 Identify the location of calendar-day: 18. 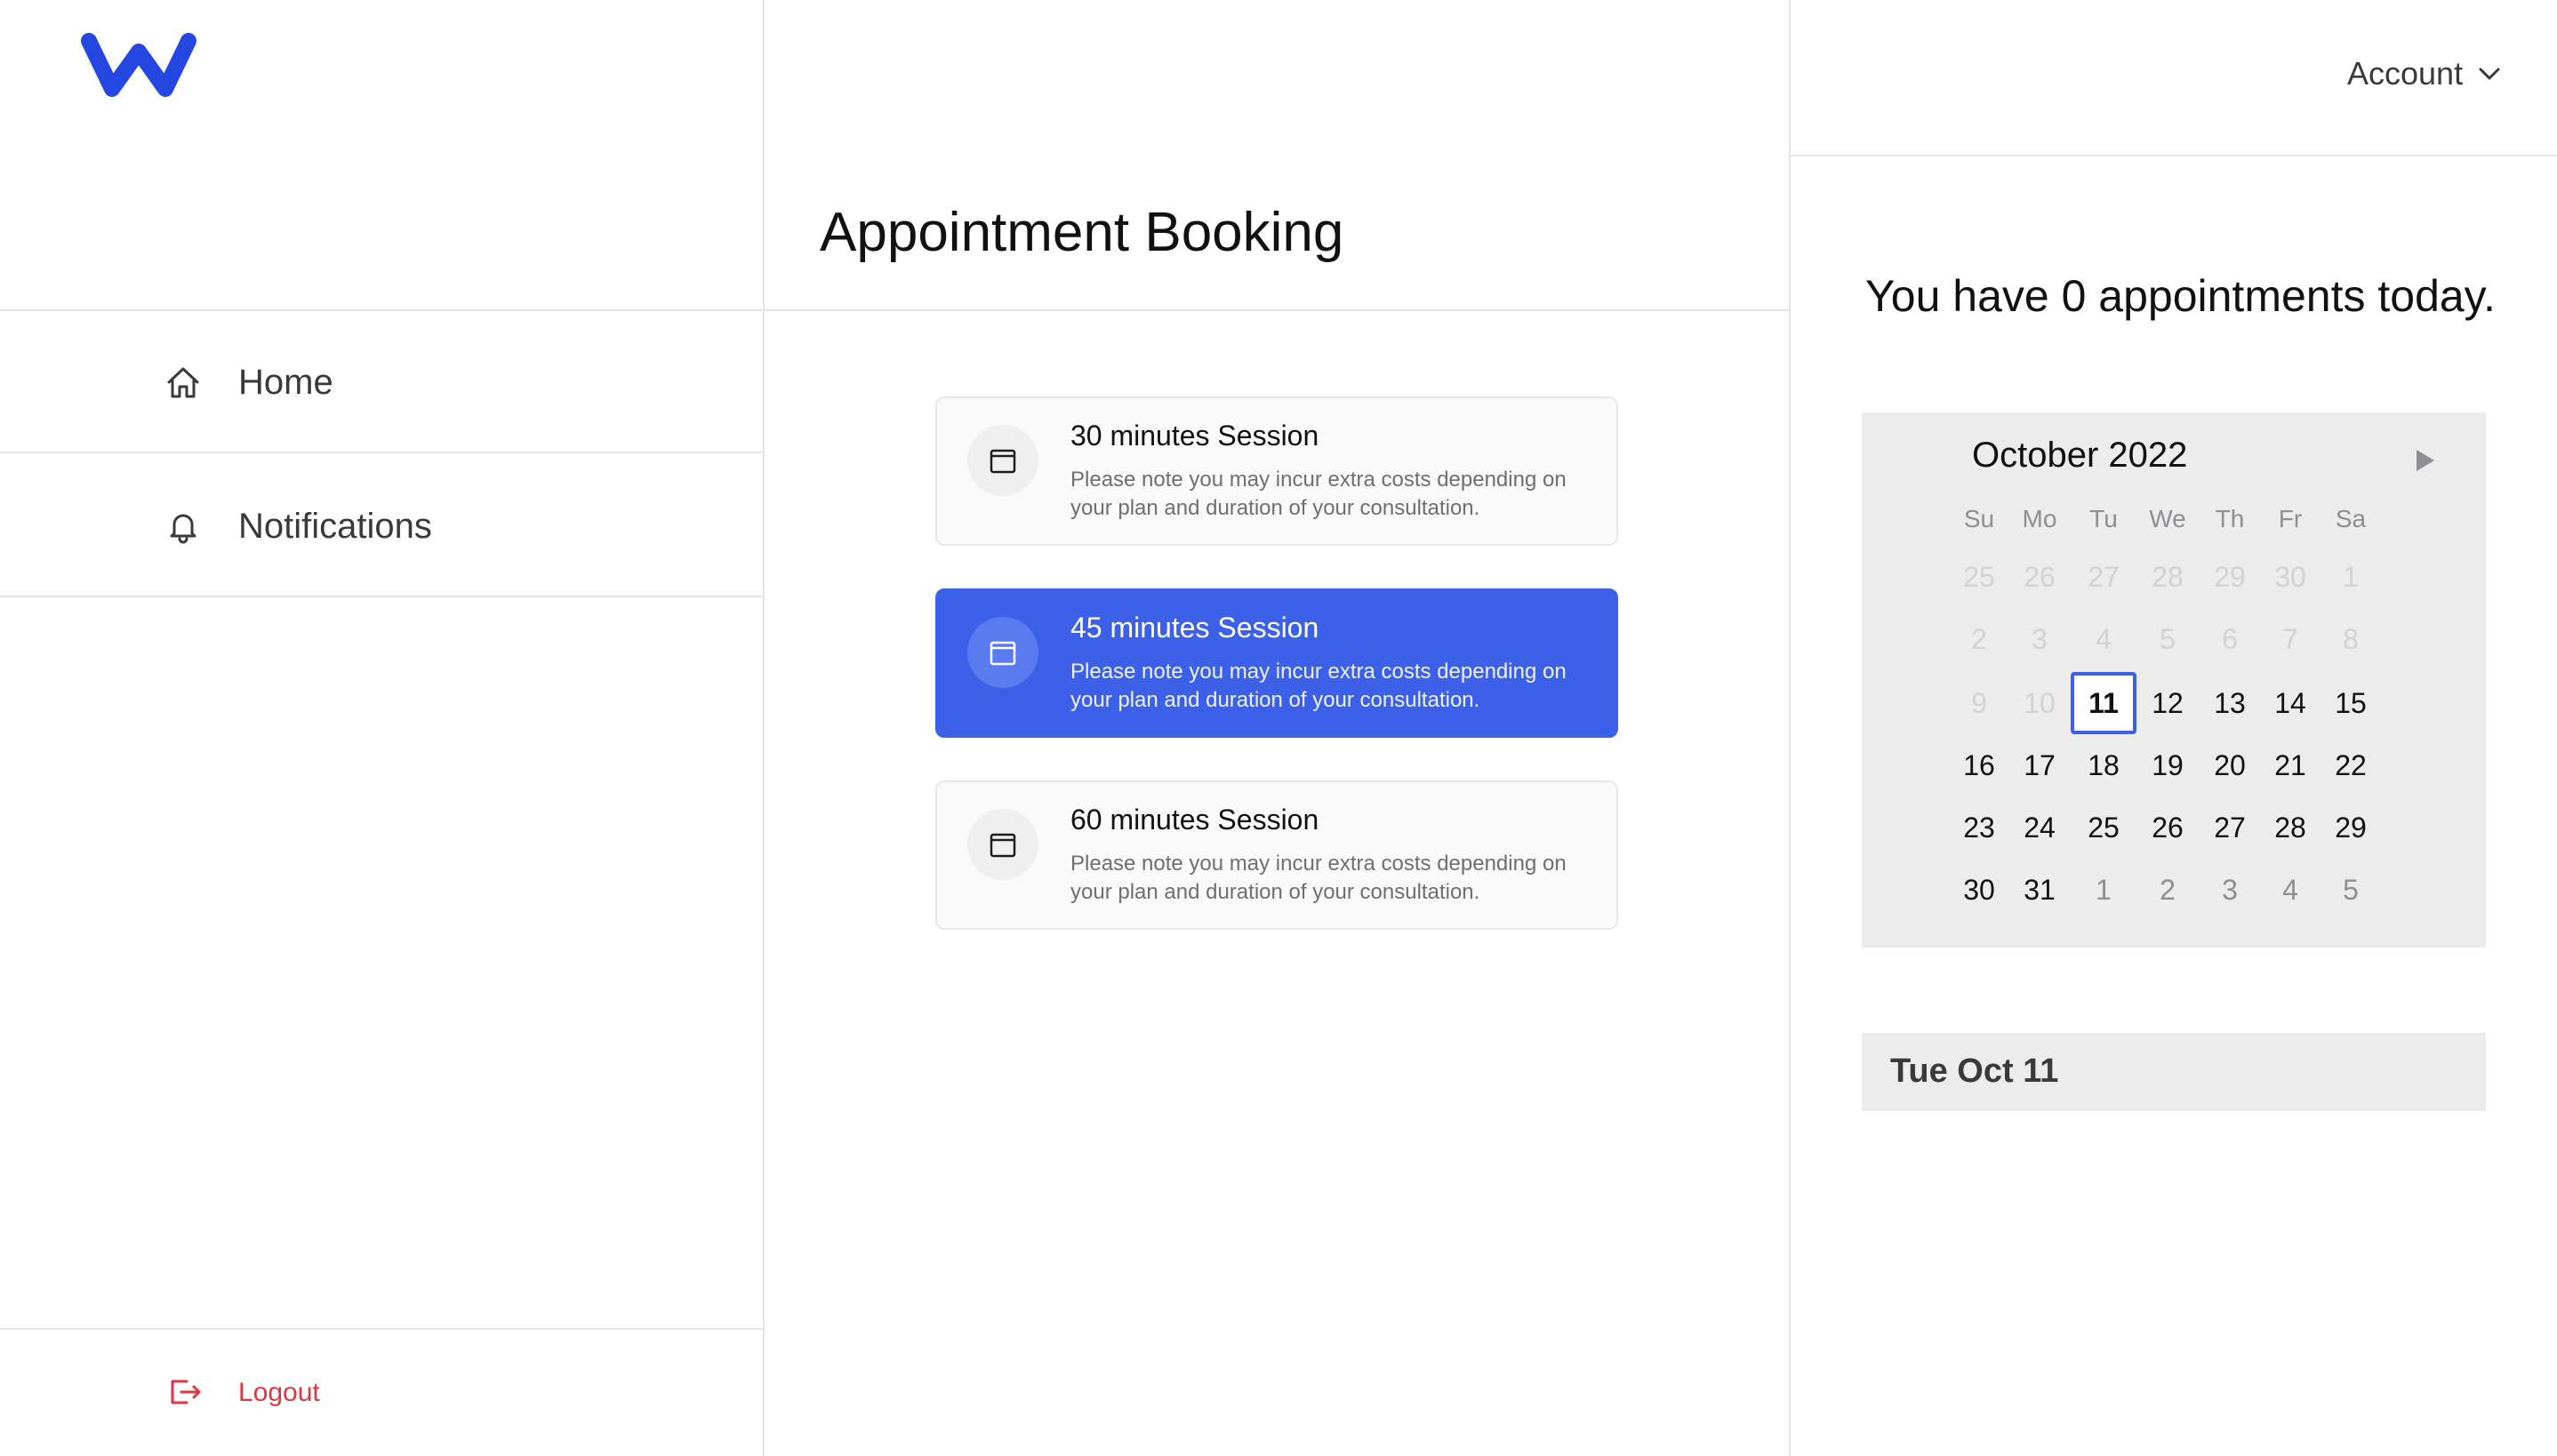
(2103, 765).